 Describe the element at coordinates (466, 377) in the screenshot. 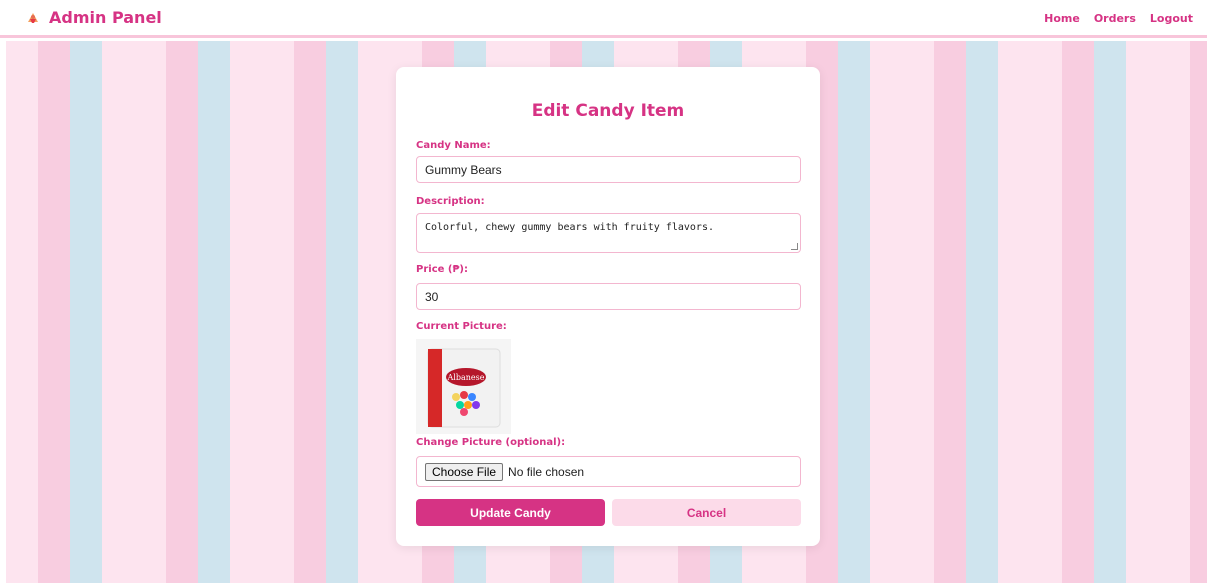

I see `package-brand-text: Albanese` at that location.